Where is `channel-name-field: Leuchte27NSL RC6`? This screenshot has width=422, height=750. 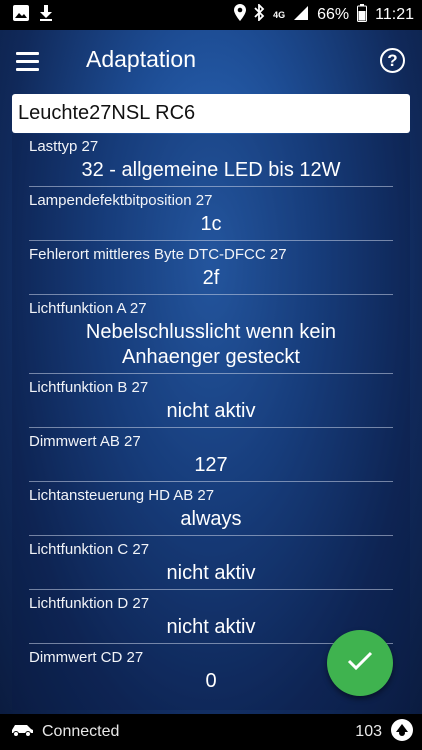 channel-name-field: Leuchte27NSL RC6 is located at coordinates (211, 113).